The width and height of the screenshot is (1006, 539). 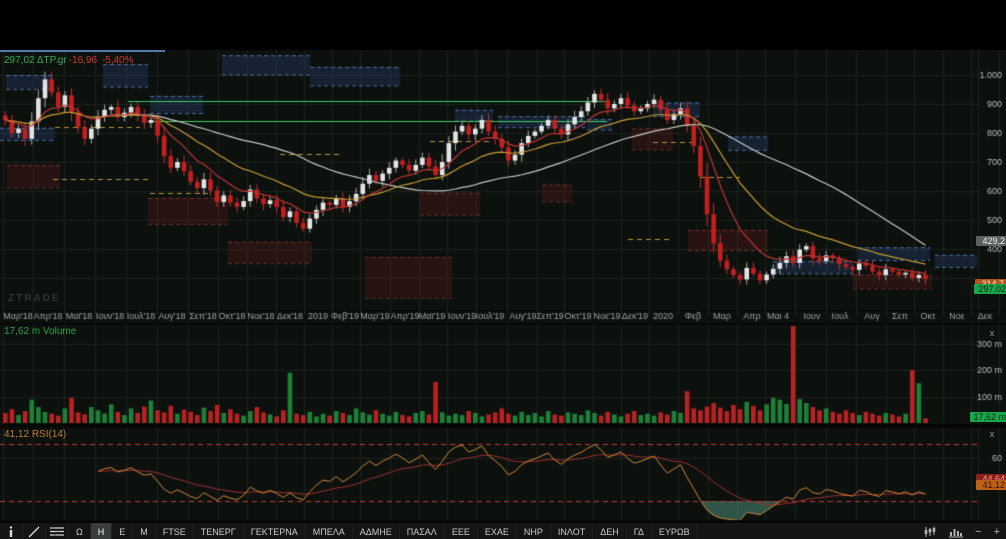 What do you see at coordinates (461, 531) in the screenshot?
I see `ticker-button-ΕΕΕ: ΕΕΕ` at bounding box center [461, 531].